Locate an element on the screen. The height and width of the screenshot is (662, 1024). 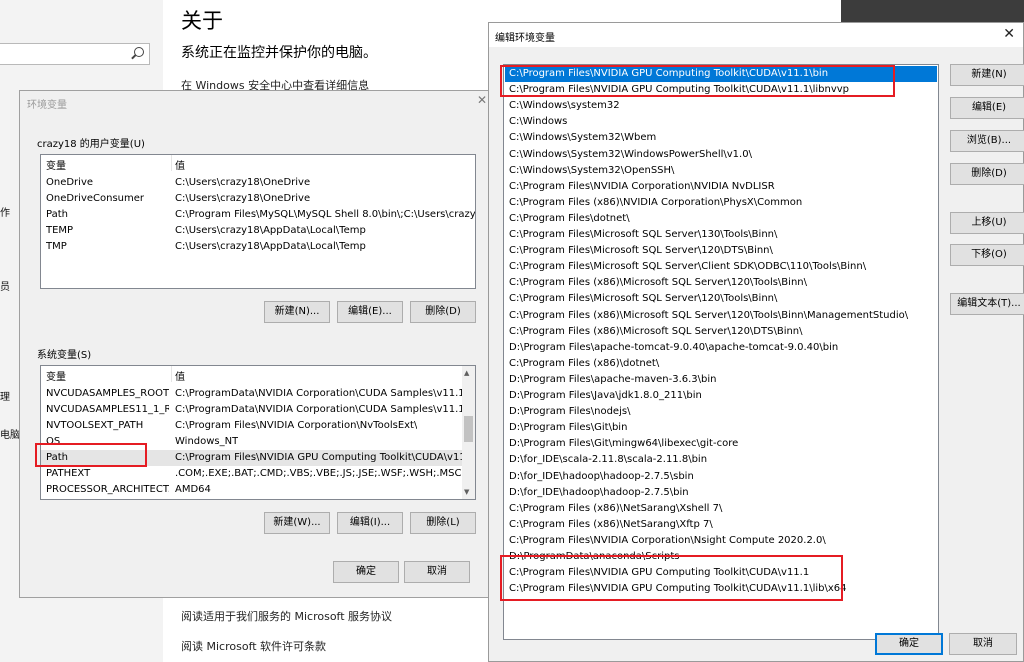
path-entry-text: D:\for_IDE\scala-2.11.8\scala-2.11.8\bin is located at coordinates (608, 460).